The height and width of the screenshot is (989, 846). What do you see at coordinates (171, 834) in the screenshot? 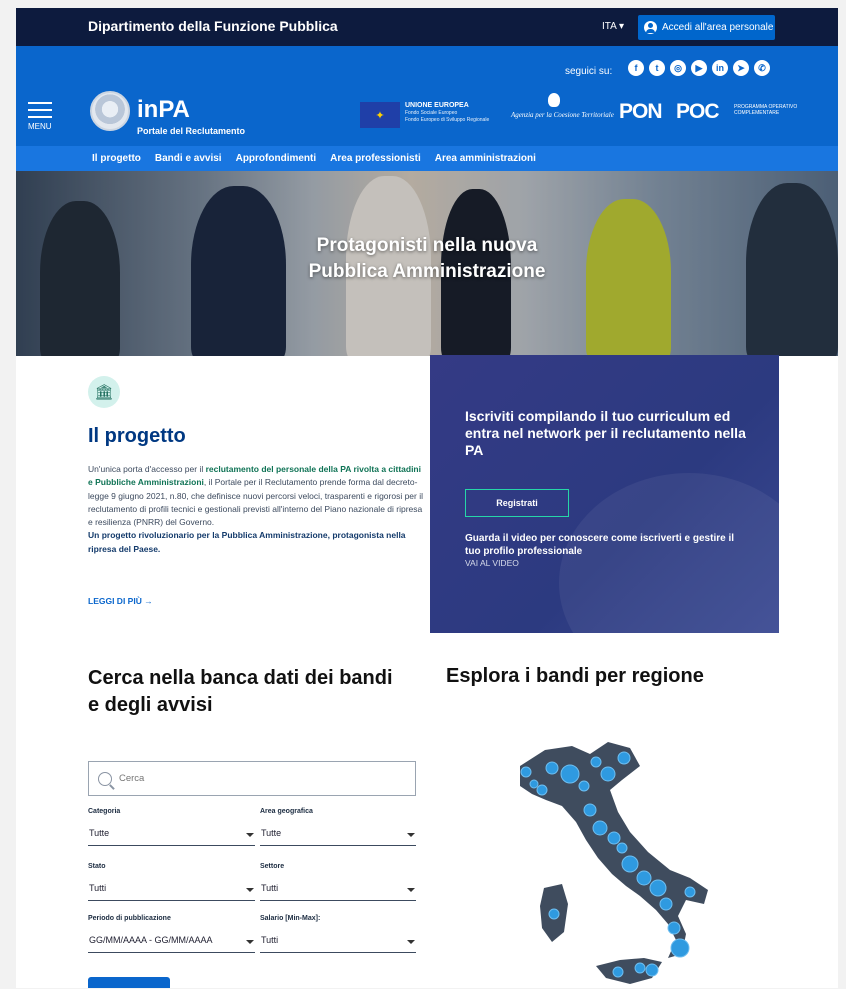
I see `category-select: Tutte` at bounding box center [171, 834].